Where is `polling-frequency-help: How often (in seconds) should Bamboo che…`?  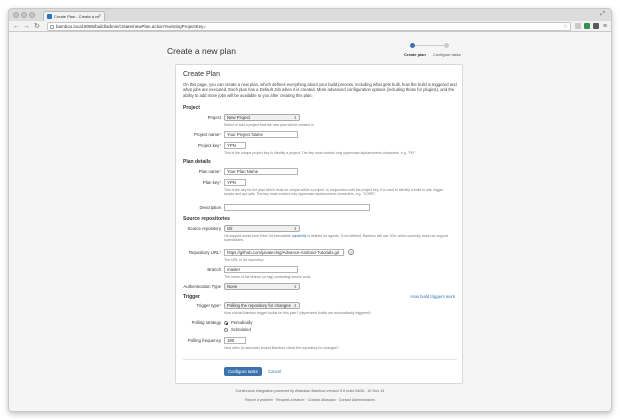
polling-frequency-help: How often (in seconds) should Bamboo che… is located at coordinates (281, 348).